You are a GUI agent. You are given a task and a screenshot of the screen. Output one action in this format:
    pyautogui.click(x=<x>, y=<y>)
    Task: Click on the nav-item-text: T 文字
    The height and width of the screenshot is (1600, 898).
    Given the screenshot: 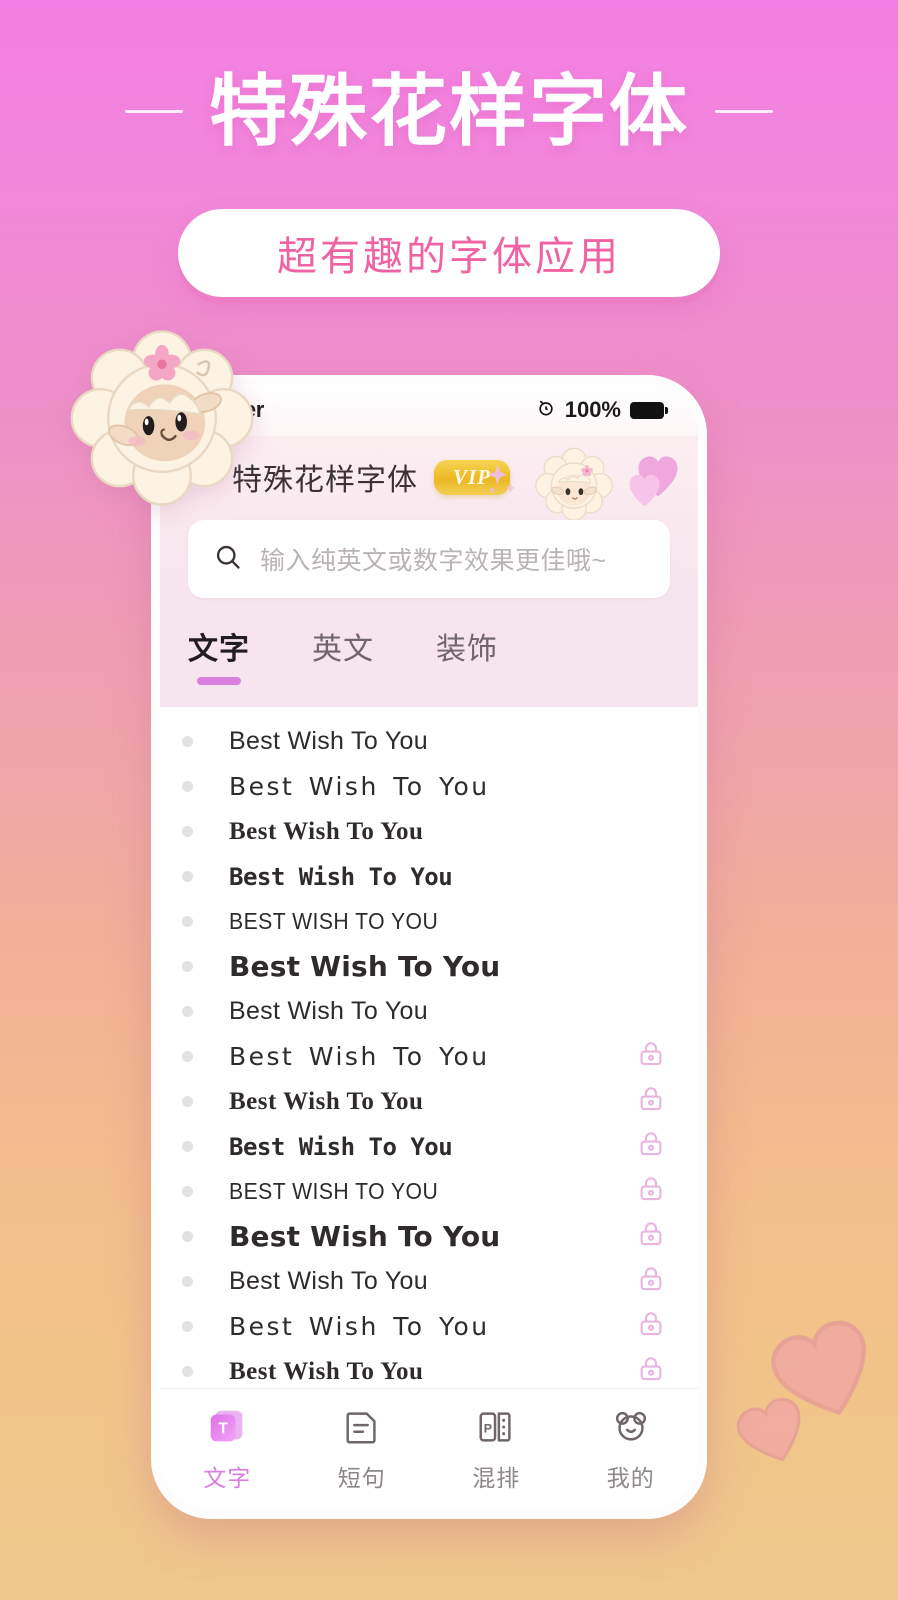 What is the action you would take?
    pyautogui.click(x=227, y=1448)
    